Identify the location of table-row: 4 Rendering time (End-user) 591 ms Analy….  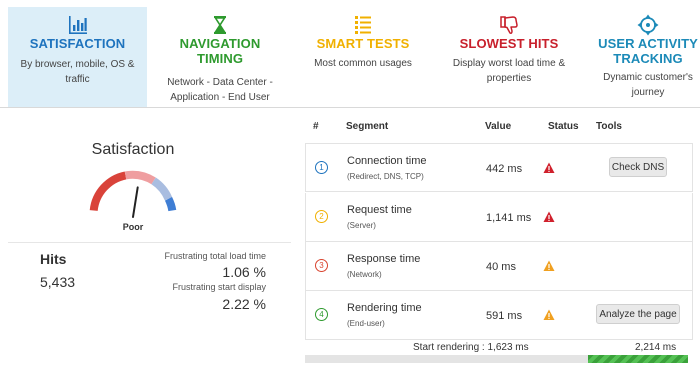
(499, 315).